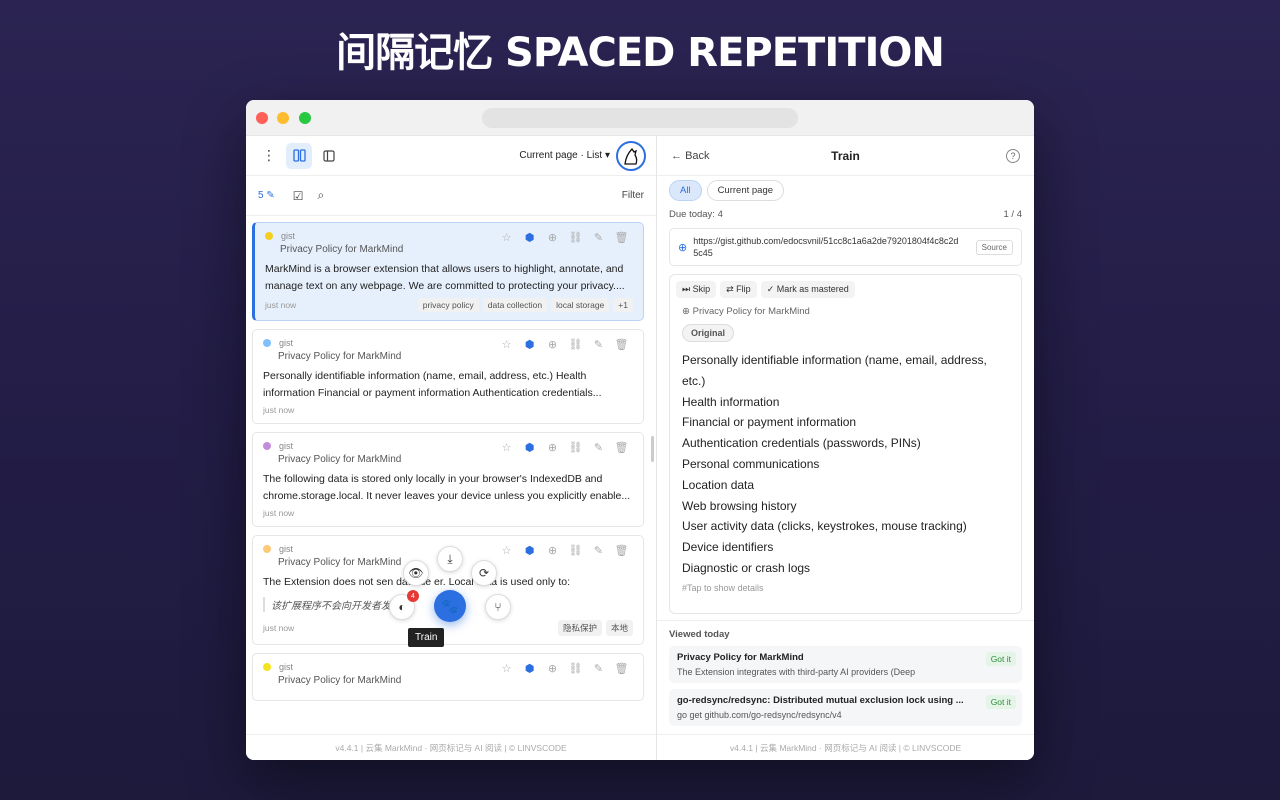  I want to click on flip-label: Flip, so click(743, 289).